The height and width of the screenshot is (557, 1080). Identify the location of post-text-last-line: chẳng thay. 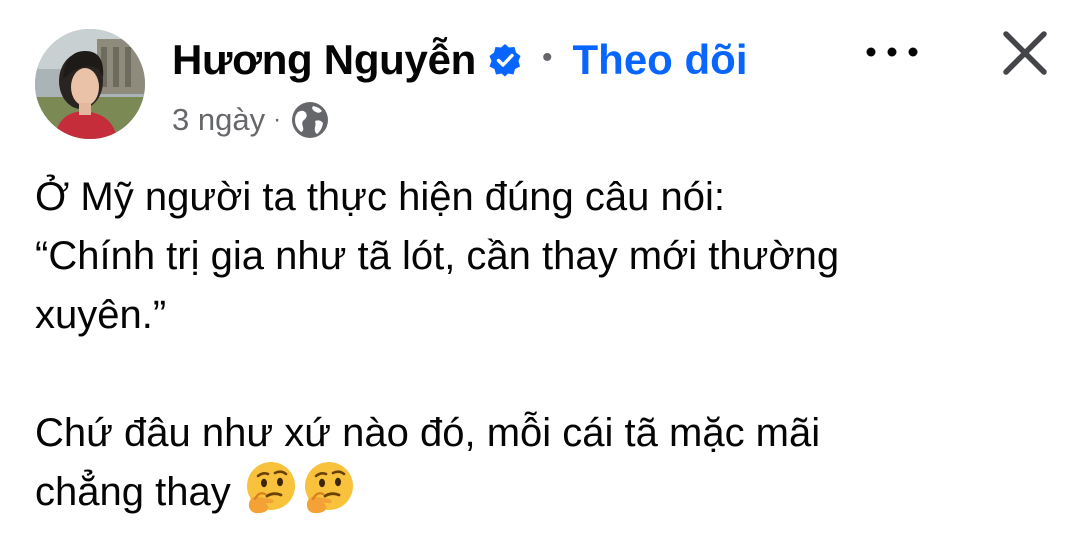
(545, 492).